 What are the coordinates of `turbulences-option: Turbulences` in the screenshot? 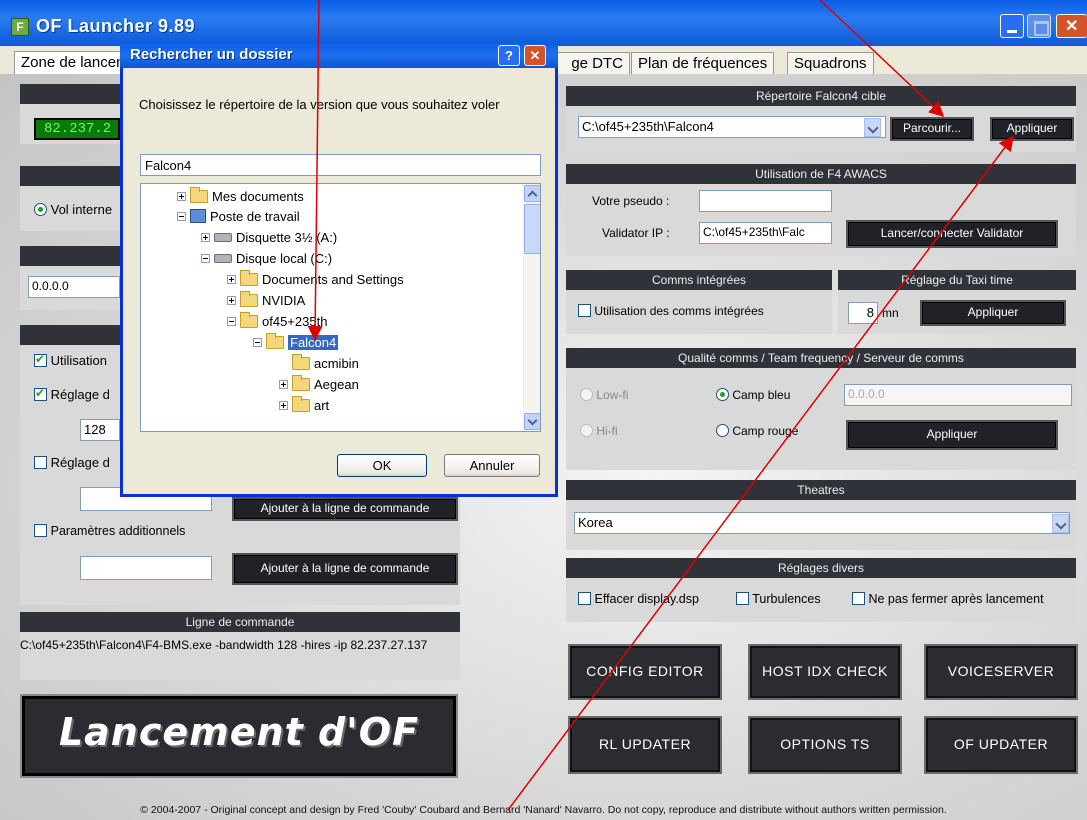 It's located at (778, 599).